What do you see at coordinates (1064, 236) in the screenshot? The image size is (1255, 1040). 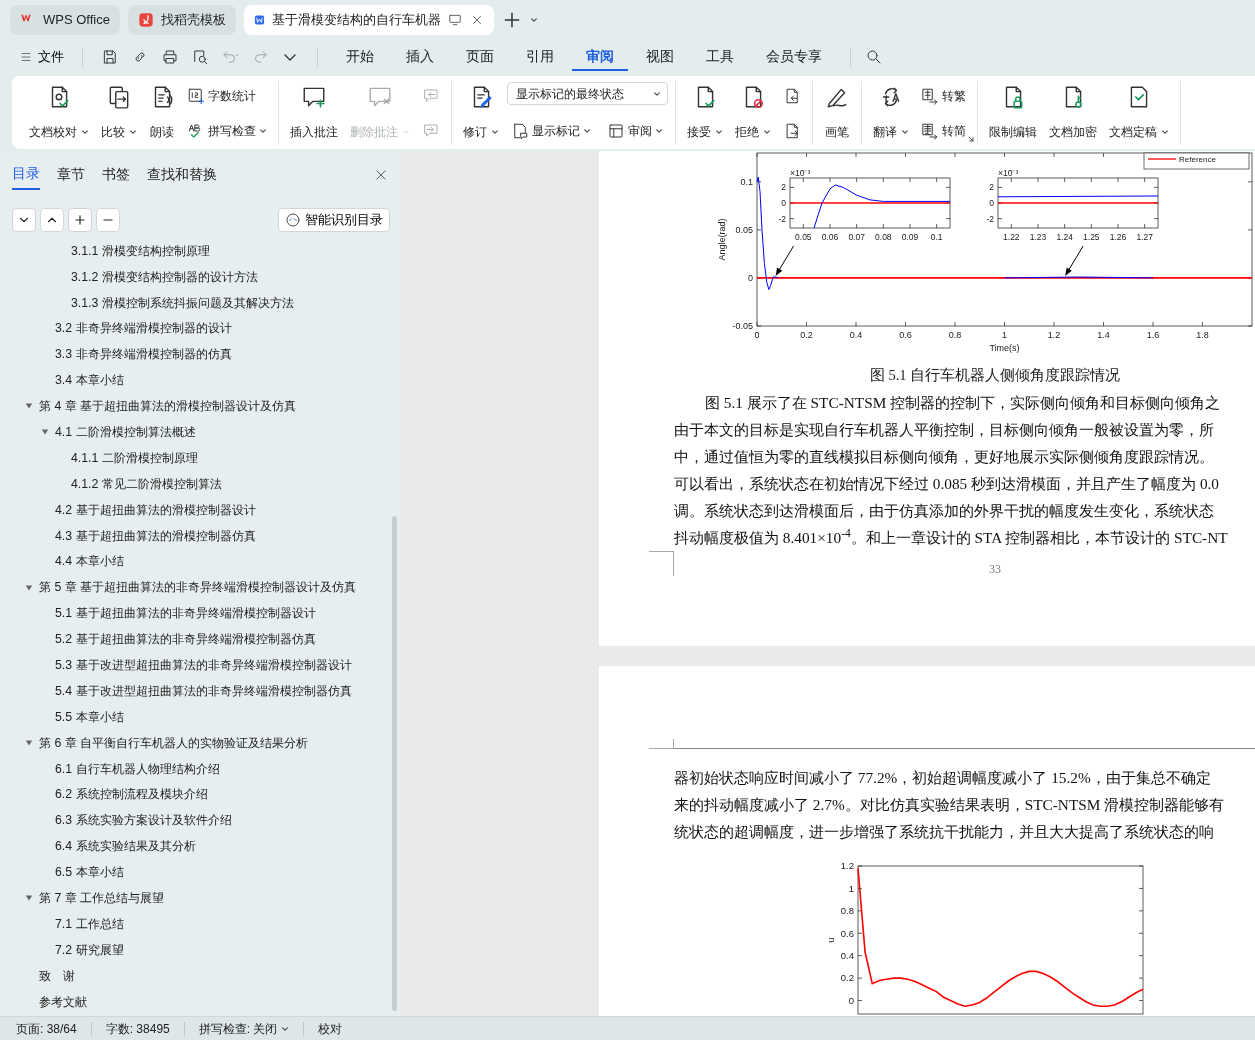 I see `tick-label: 1.24` at bounding box center [1064, 236].